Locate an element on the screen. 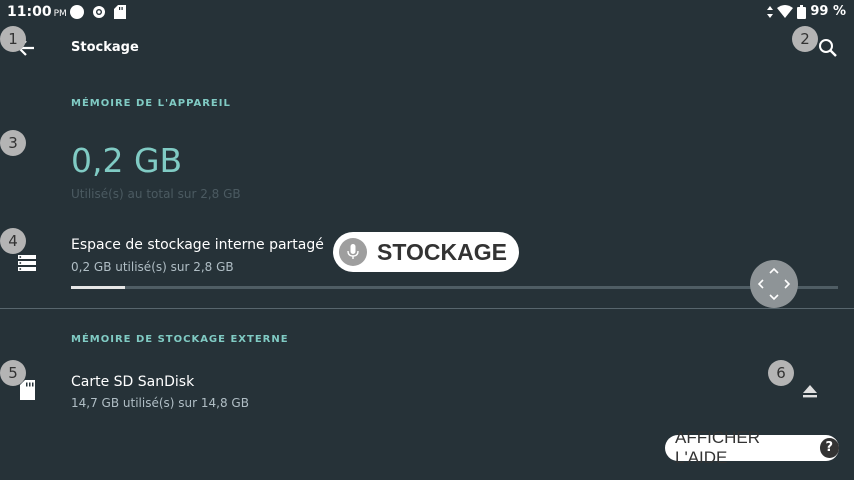 The width and height of the screenshot is (854, 480). circle-icon is located at coordinates (77, 12).